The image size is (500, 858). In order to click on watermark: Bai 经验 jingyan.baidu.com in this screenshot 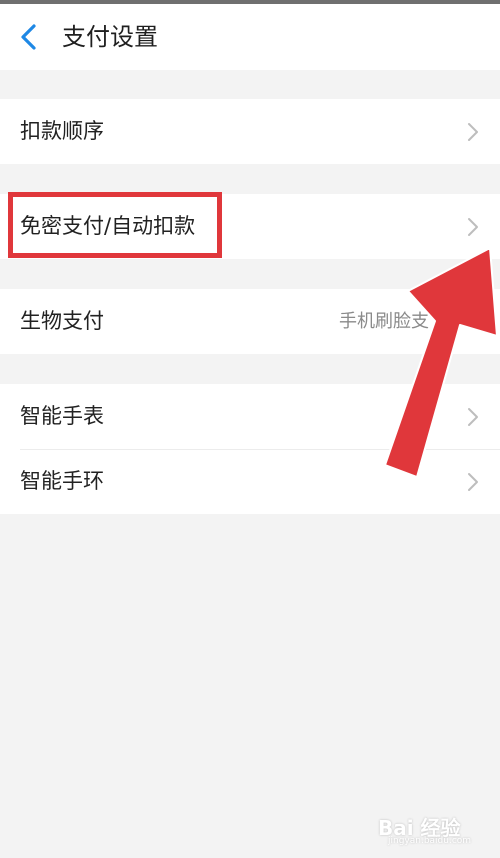, I will do `click(433, 826)`.